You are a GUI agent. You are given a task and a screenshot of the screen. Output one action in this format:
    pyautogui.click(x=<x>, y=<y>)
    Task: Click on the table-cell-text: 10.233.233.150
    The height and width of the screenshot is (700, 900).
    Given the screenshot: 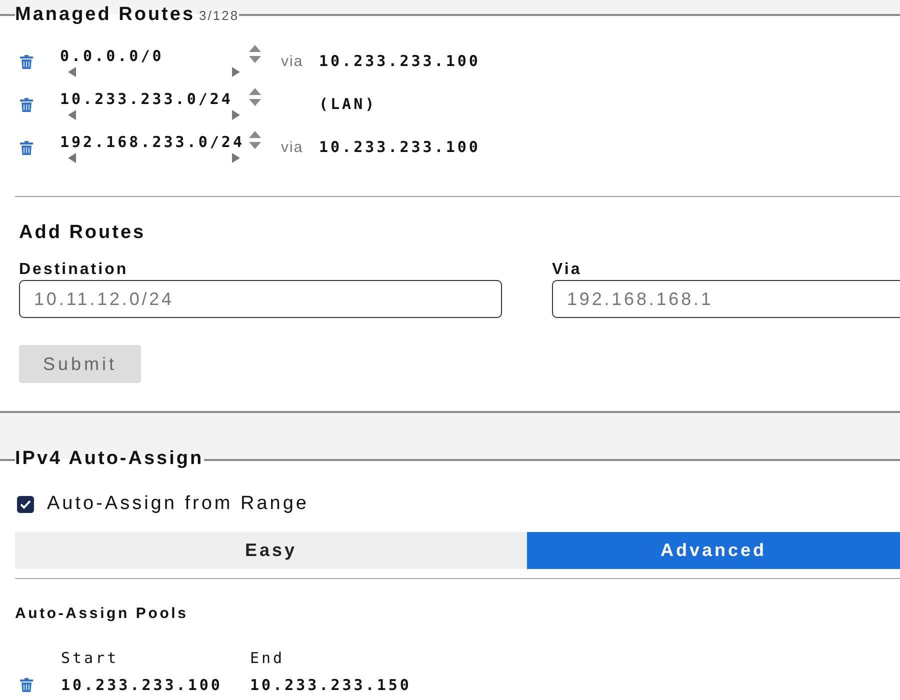 What is the action you would take?
    pyautogui.click(x=331, y=685)
    